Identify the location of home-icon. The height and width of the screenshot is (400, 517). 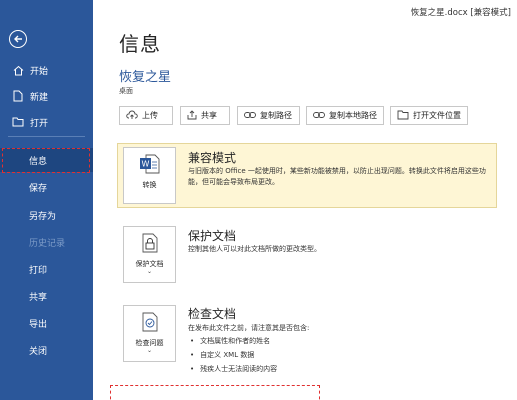
(18, 70).